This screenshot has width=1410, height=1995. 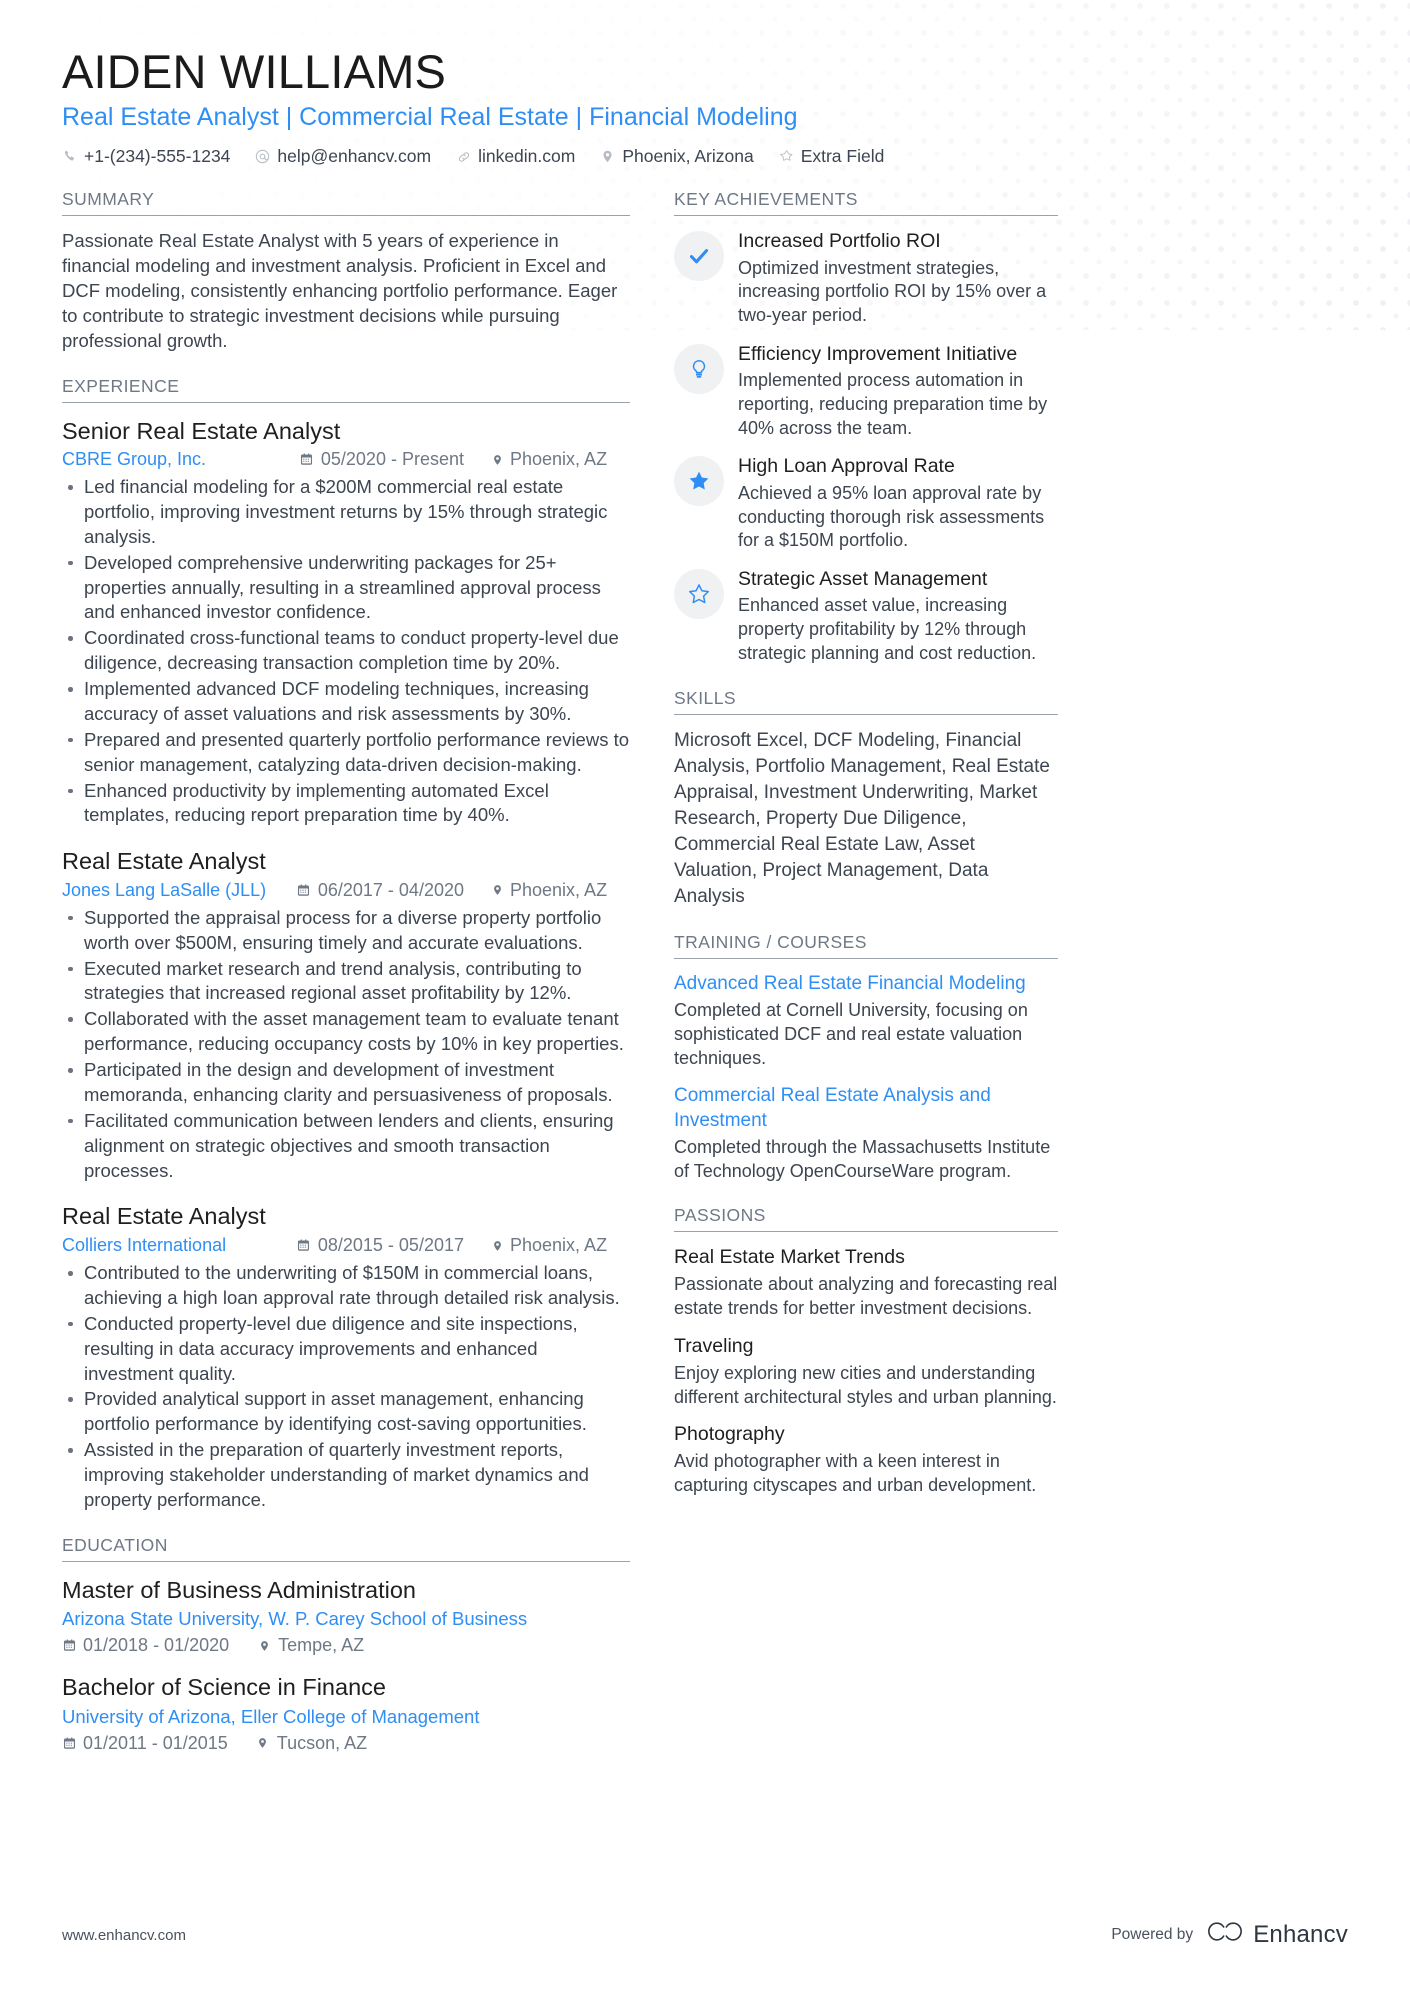 I want to click on section-title-experience: EXPERIENCE, so click(x=346, y=389).